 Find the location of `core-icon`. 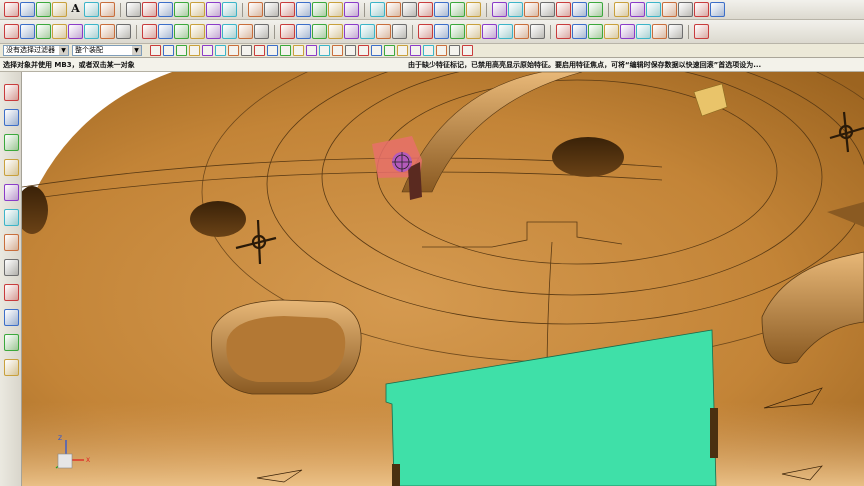

core-icon is located at coordinates (473, 31).